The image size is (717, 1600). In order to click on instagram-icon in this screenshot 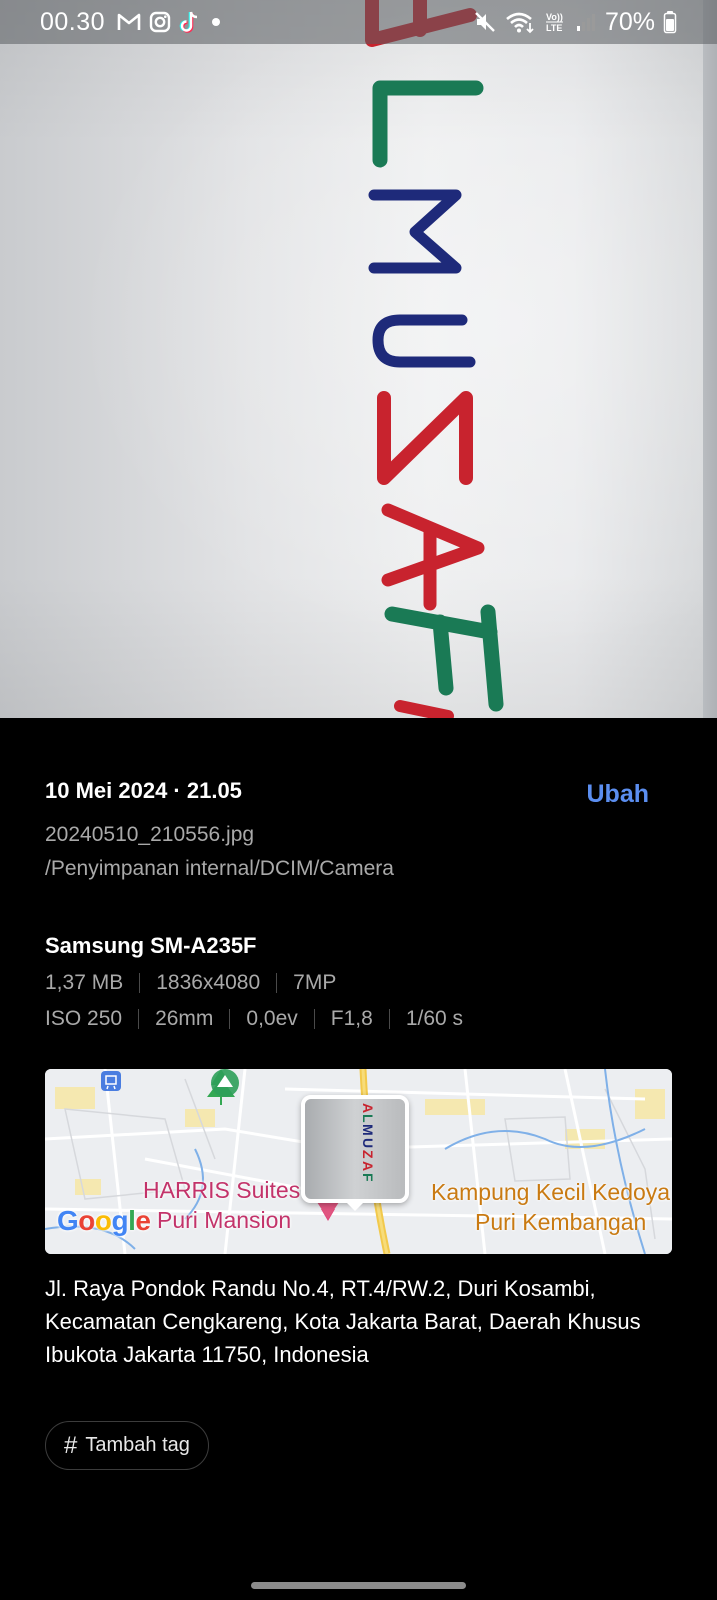, I will do `click(160, 22)`.